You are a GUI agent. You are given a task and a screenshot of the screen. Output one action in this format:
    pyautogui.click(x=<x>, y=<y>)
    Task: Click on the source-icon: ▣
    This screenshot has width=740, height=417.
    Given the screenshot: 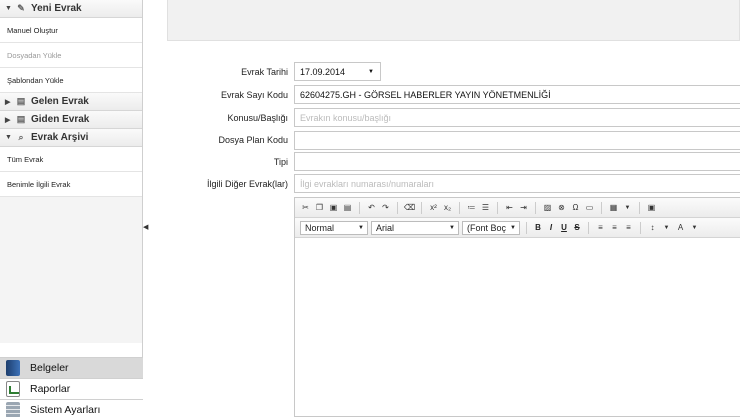 What is the action you would take?
    pyautogui.click(x=651, y=207)
    